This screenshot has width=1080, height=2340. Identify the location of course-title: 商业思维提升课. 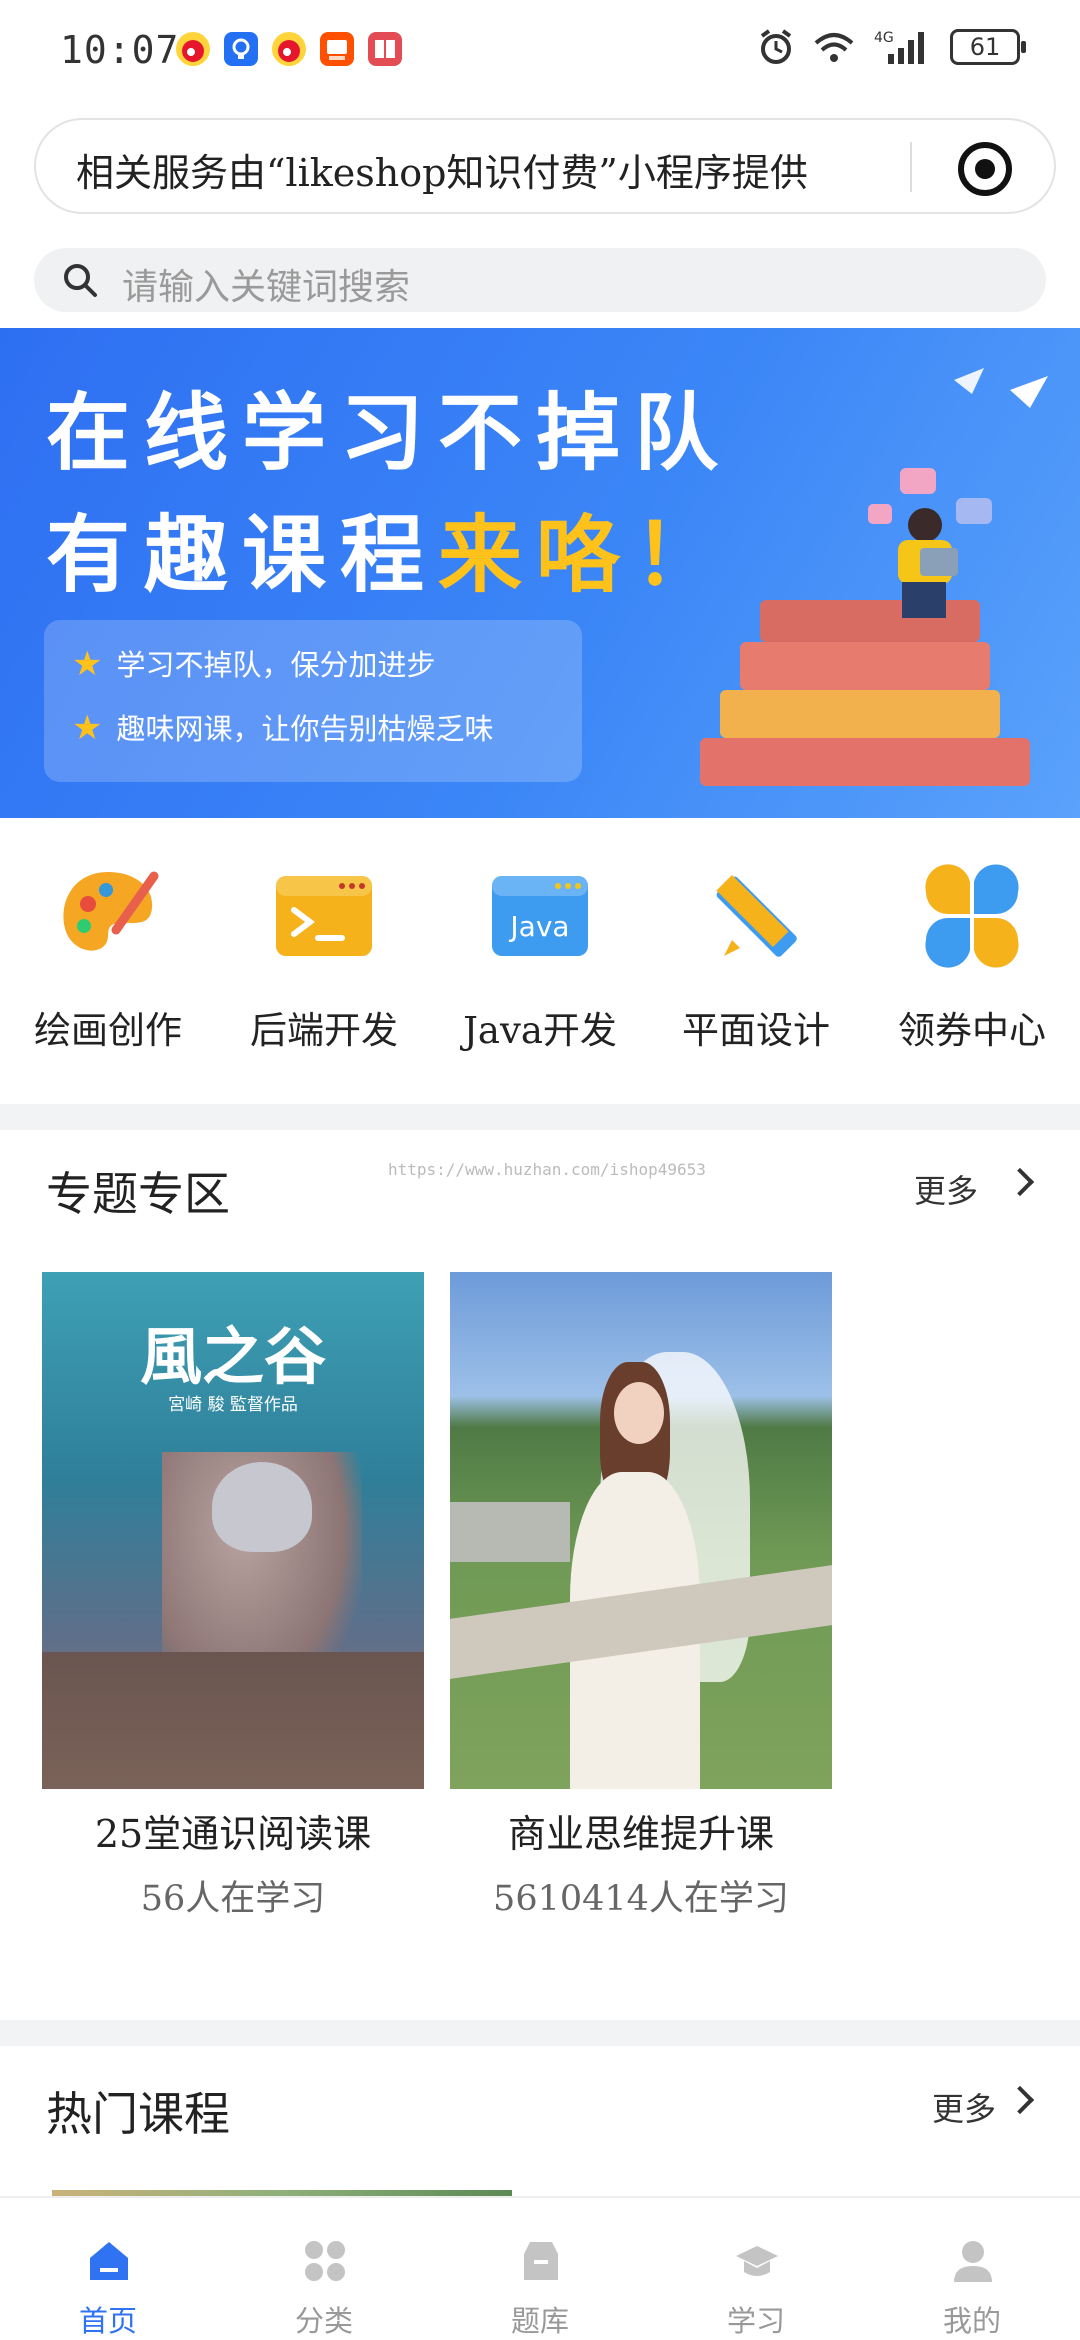
(640, 1834).